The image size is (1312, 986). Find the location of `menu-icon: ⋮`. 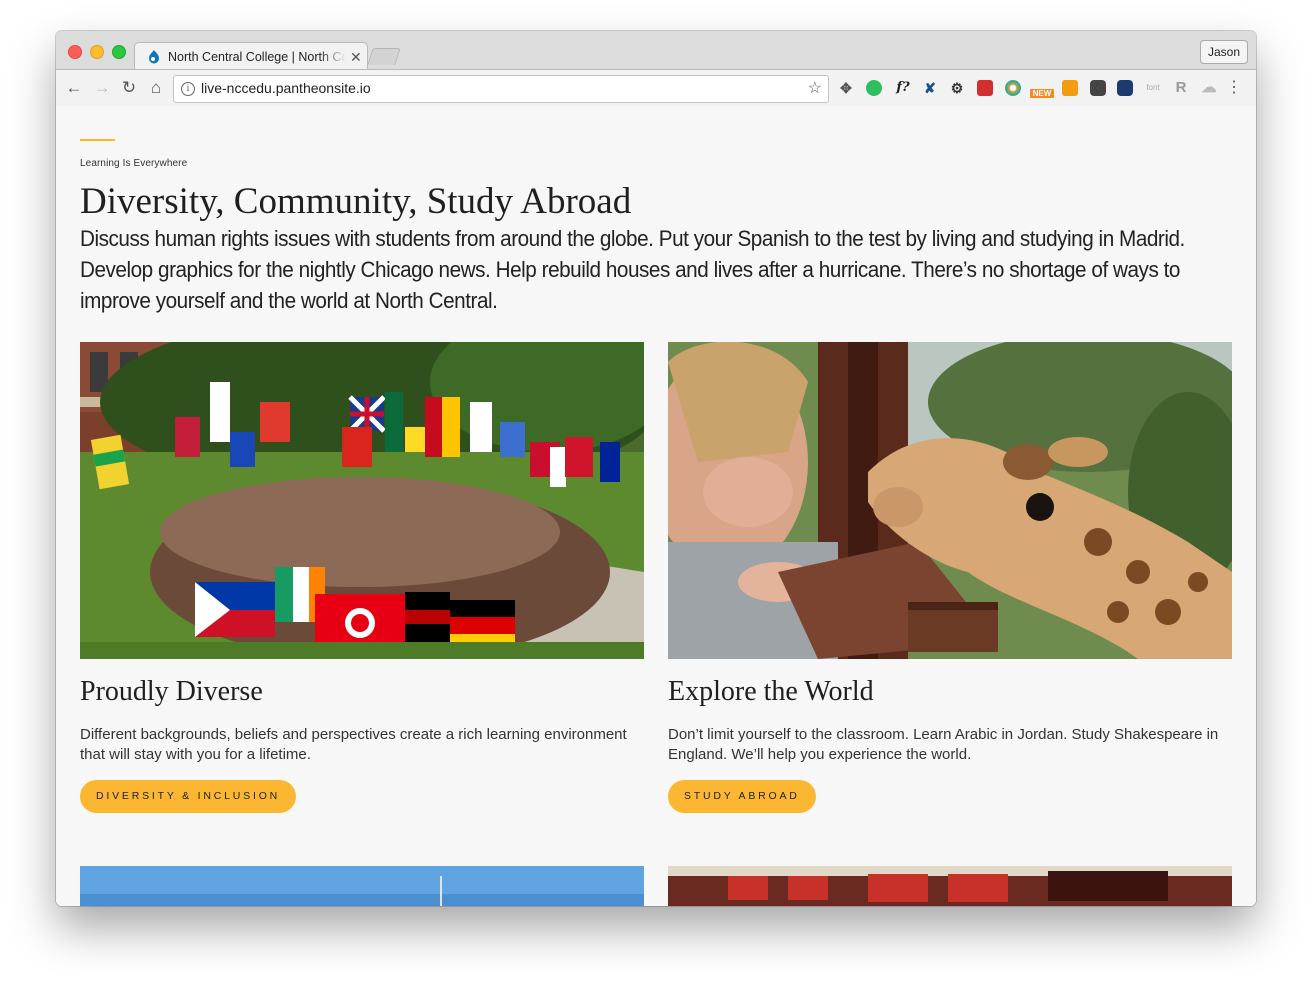

menu-icon: ⋮ is located at coordinates (1234, 88).